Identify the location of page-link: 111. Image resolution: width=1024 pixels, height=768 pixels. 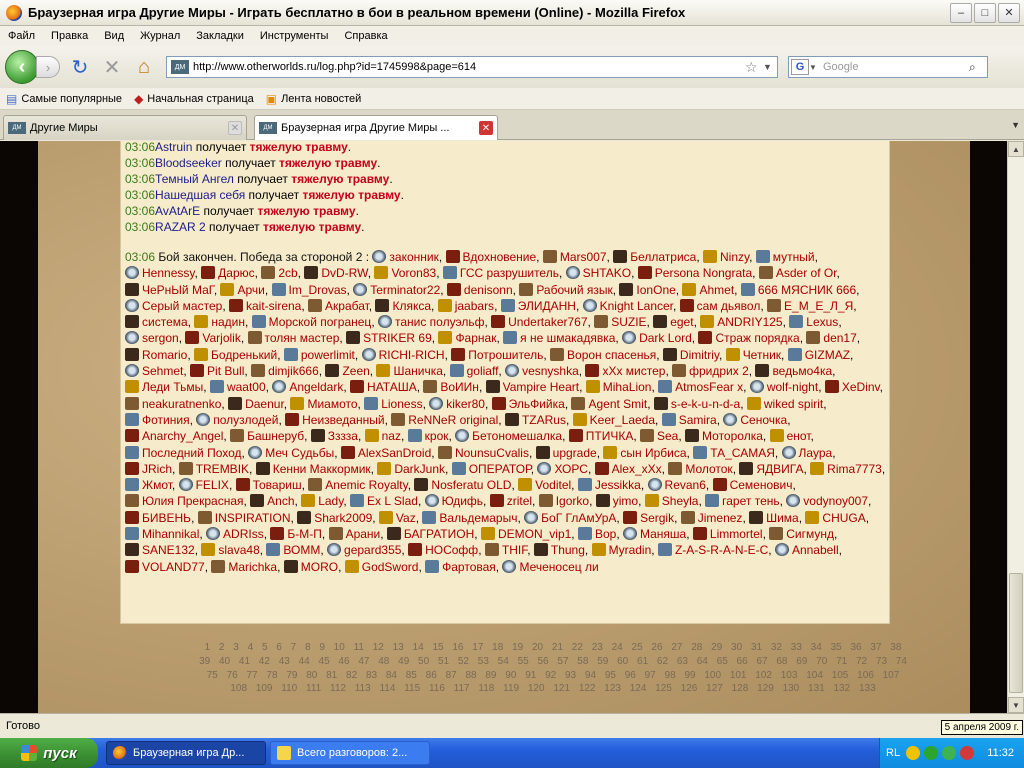
(313, 688).